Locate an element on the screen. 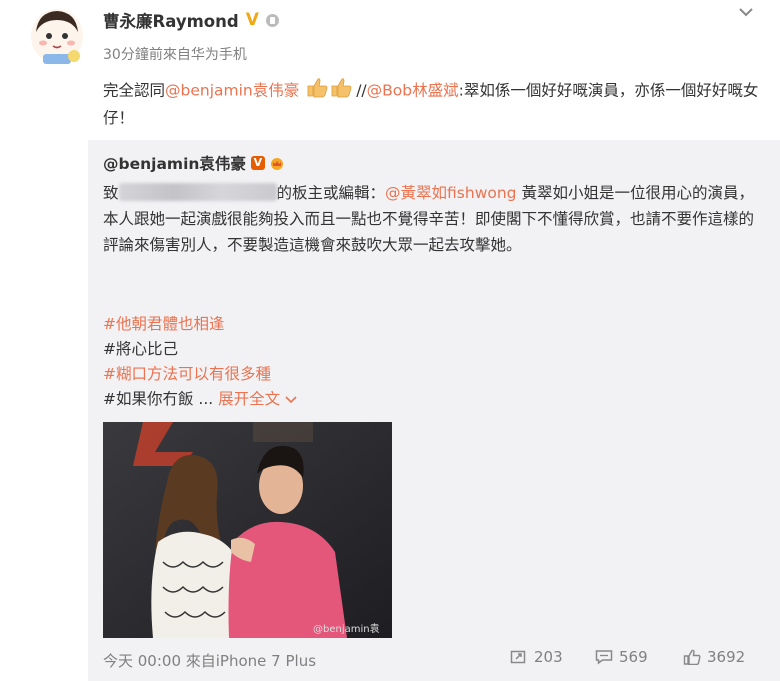 Image resolution: width=780 pixels, height=681 pixels. post-photo: @benjamin袁 is located at coordinates (247, 530).